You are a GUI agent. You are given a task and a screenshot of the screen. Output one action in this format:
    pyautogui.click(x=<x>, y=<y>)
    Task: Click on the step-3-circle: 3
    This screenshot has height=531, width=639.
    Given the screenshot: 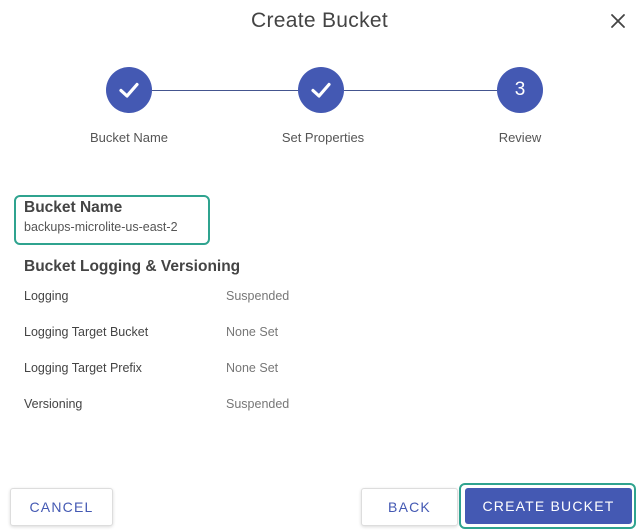 What is the action you would take?
    pyautogui.click(x=520, y=90)
    